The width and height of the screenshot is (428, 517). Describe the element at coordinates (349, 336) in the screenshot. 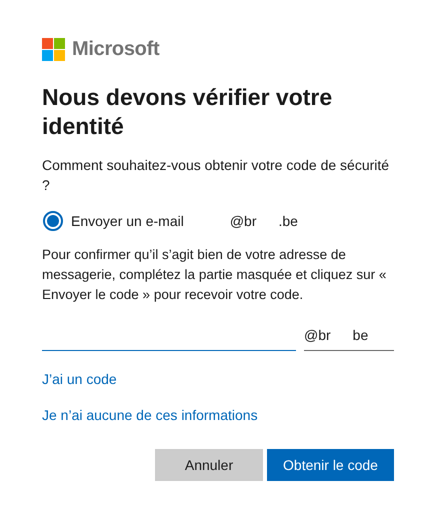

I see `email-suffix-field: @br be` at that location.